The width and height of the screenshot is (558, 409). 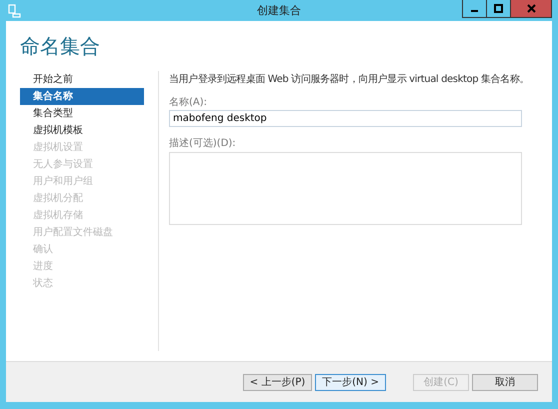 I want to click on nav-item: 开始之前, so click(x=82, y=79).